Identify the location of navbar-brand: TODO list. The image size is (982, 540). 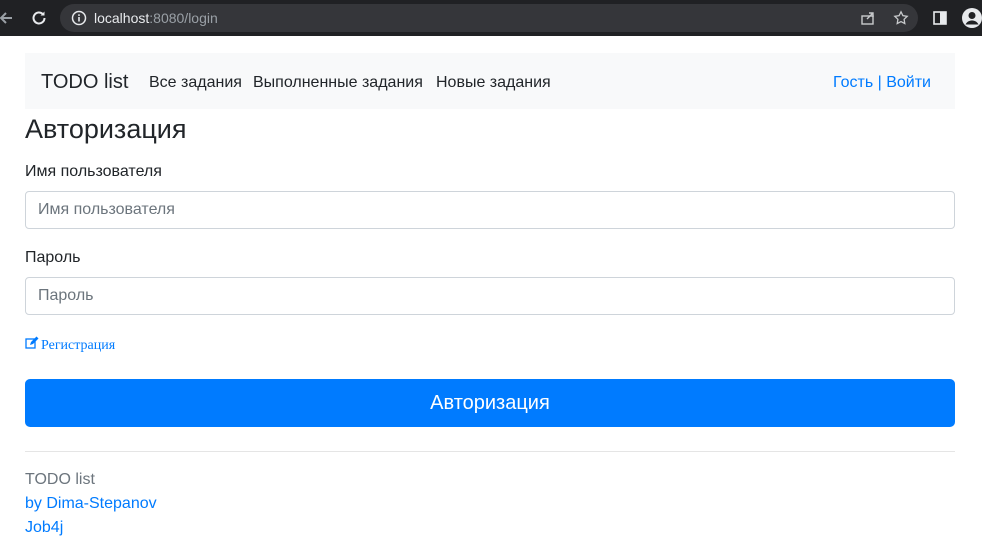
(84, 82).